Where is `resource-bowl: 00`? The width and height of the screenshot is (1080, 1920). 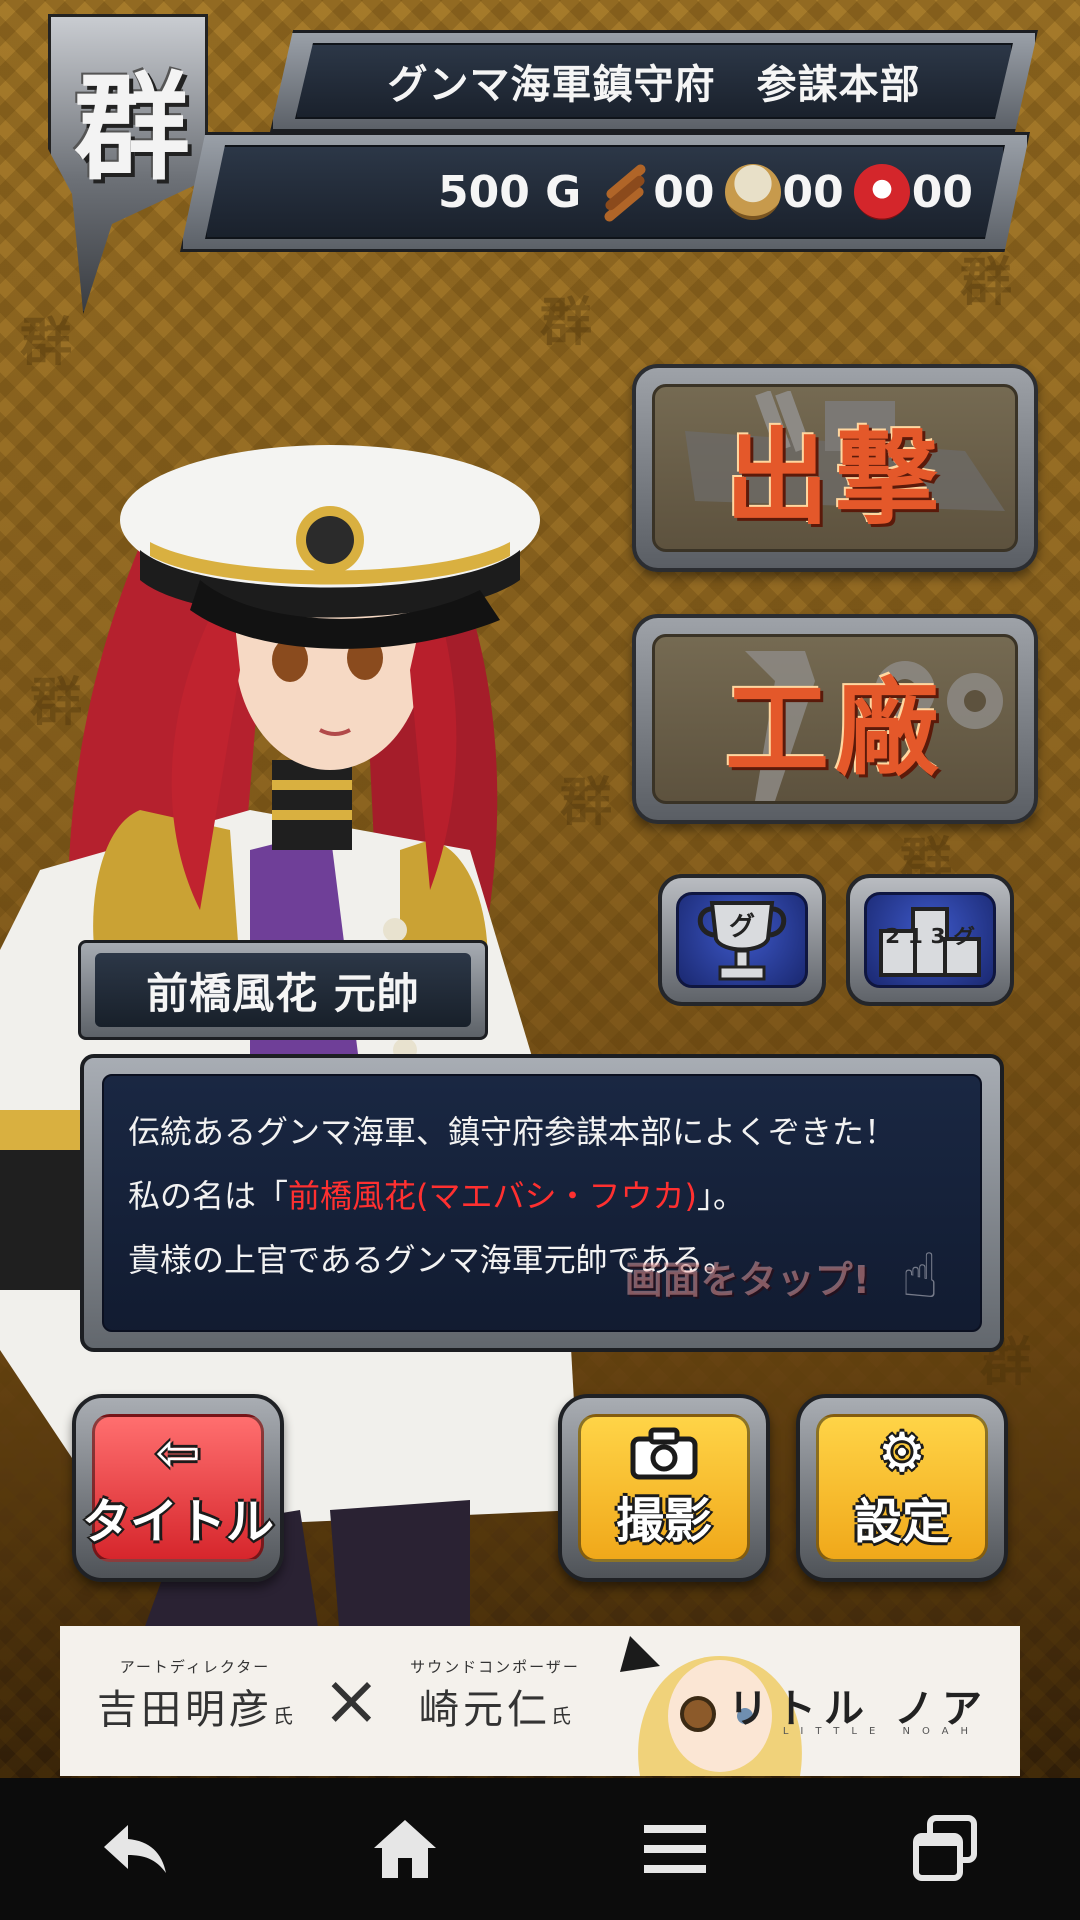 resource-bowl: 00 is located at coordinates (784, 192).